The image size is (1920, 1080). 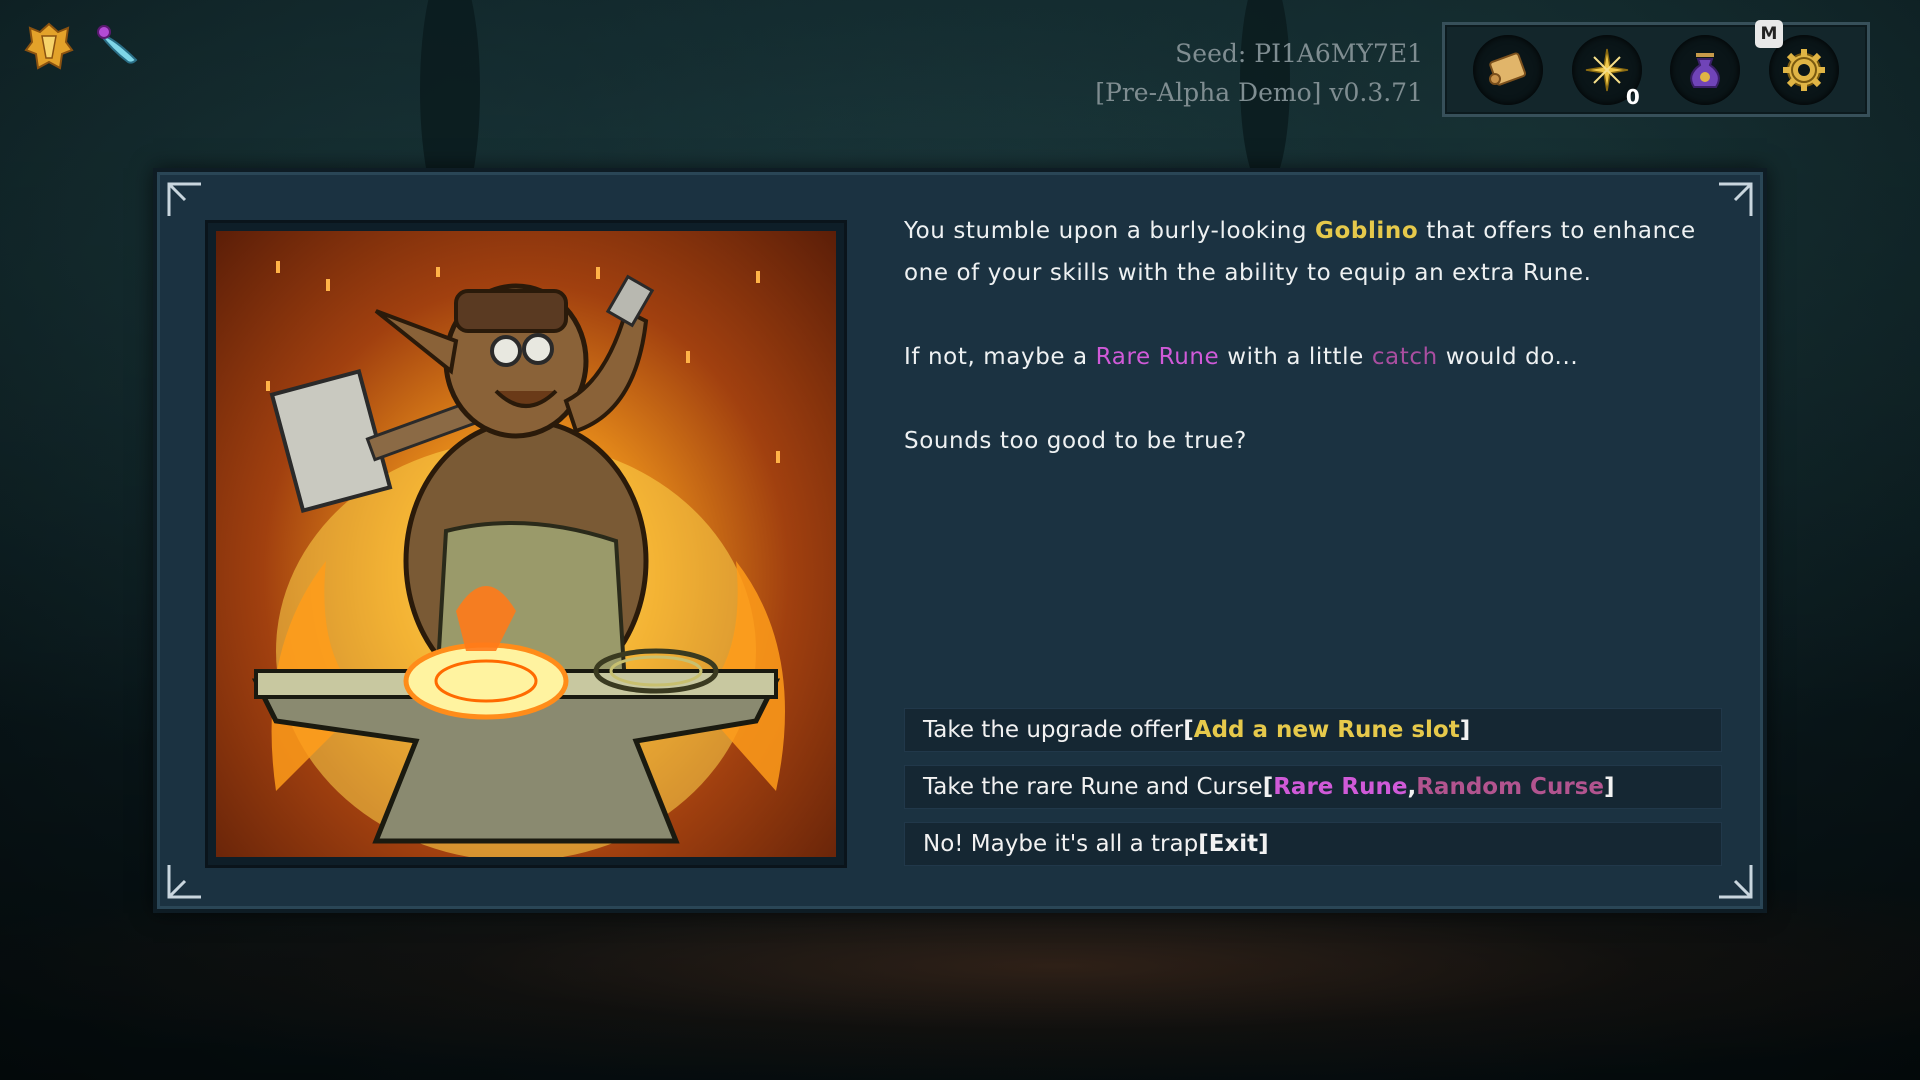 What do you see at coordinates (1157, 357) in the screenshot?
I see `rare-rune-keyword: Rare Rune` at bounding box center [1157, 357].